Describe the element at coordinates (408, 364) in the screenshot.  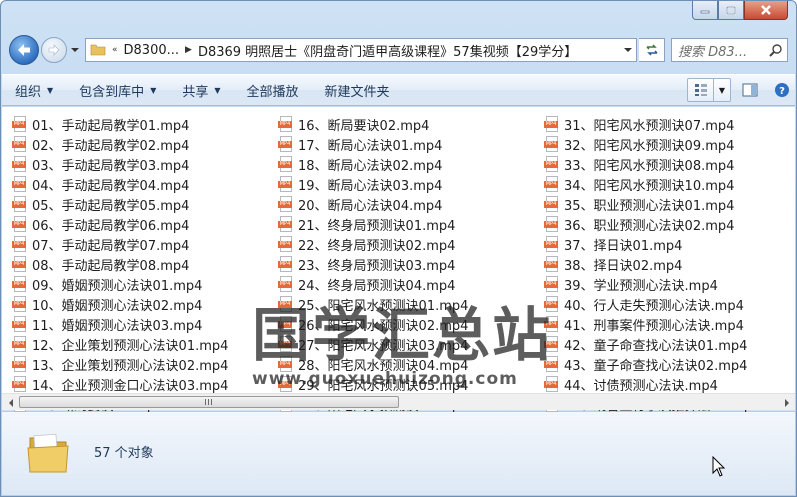
I see `file-item: MP4 28、阳宅风水预测诀04.mp4` at that location.